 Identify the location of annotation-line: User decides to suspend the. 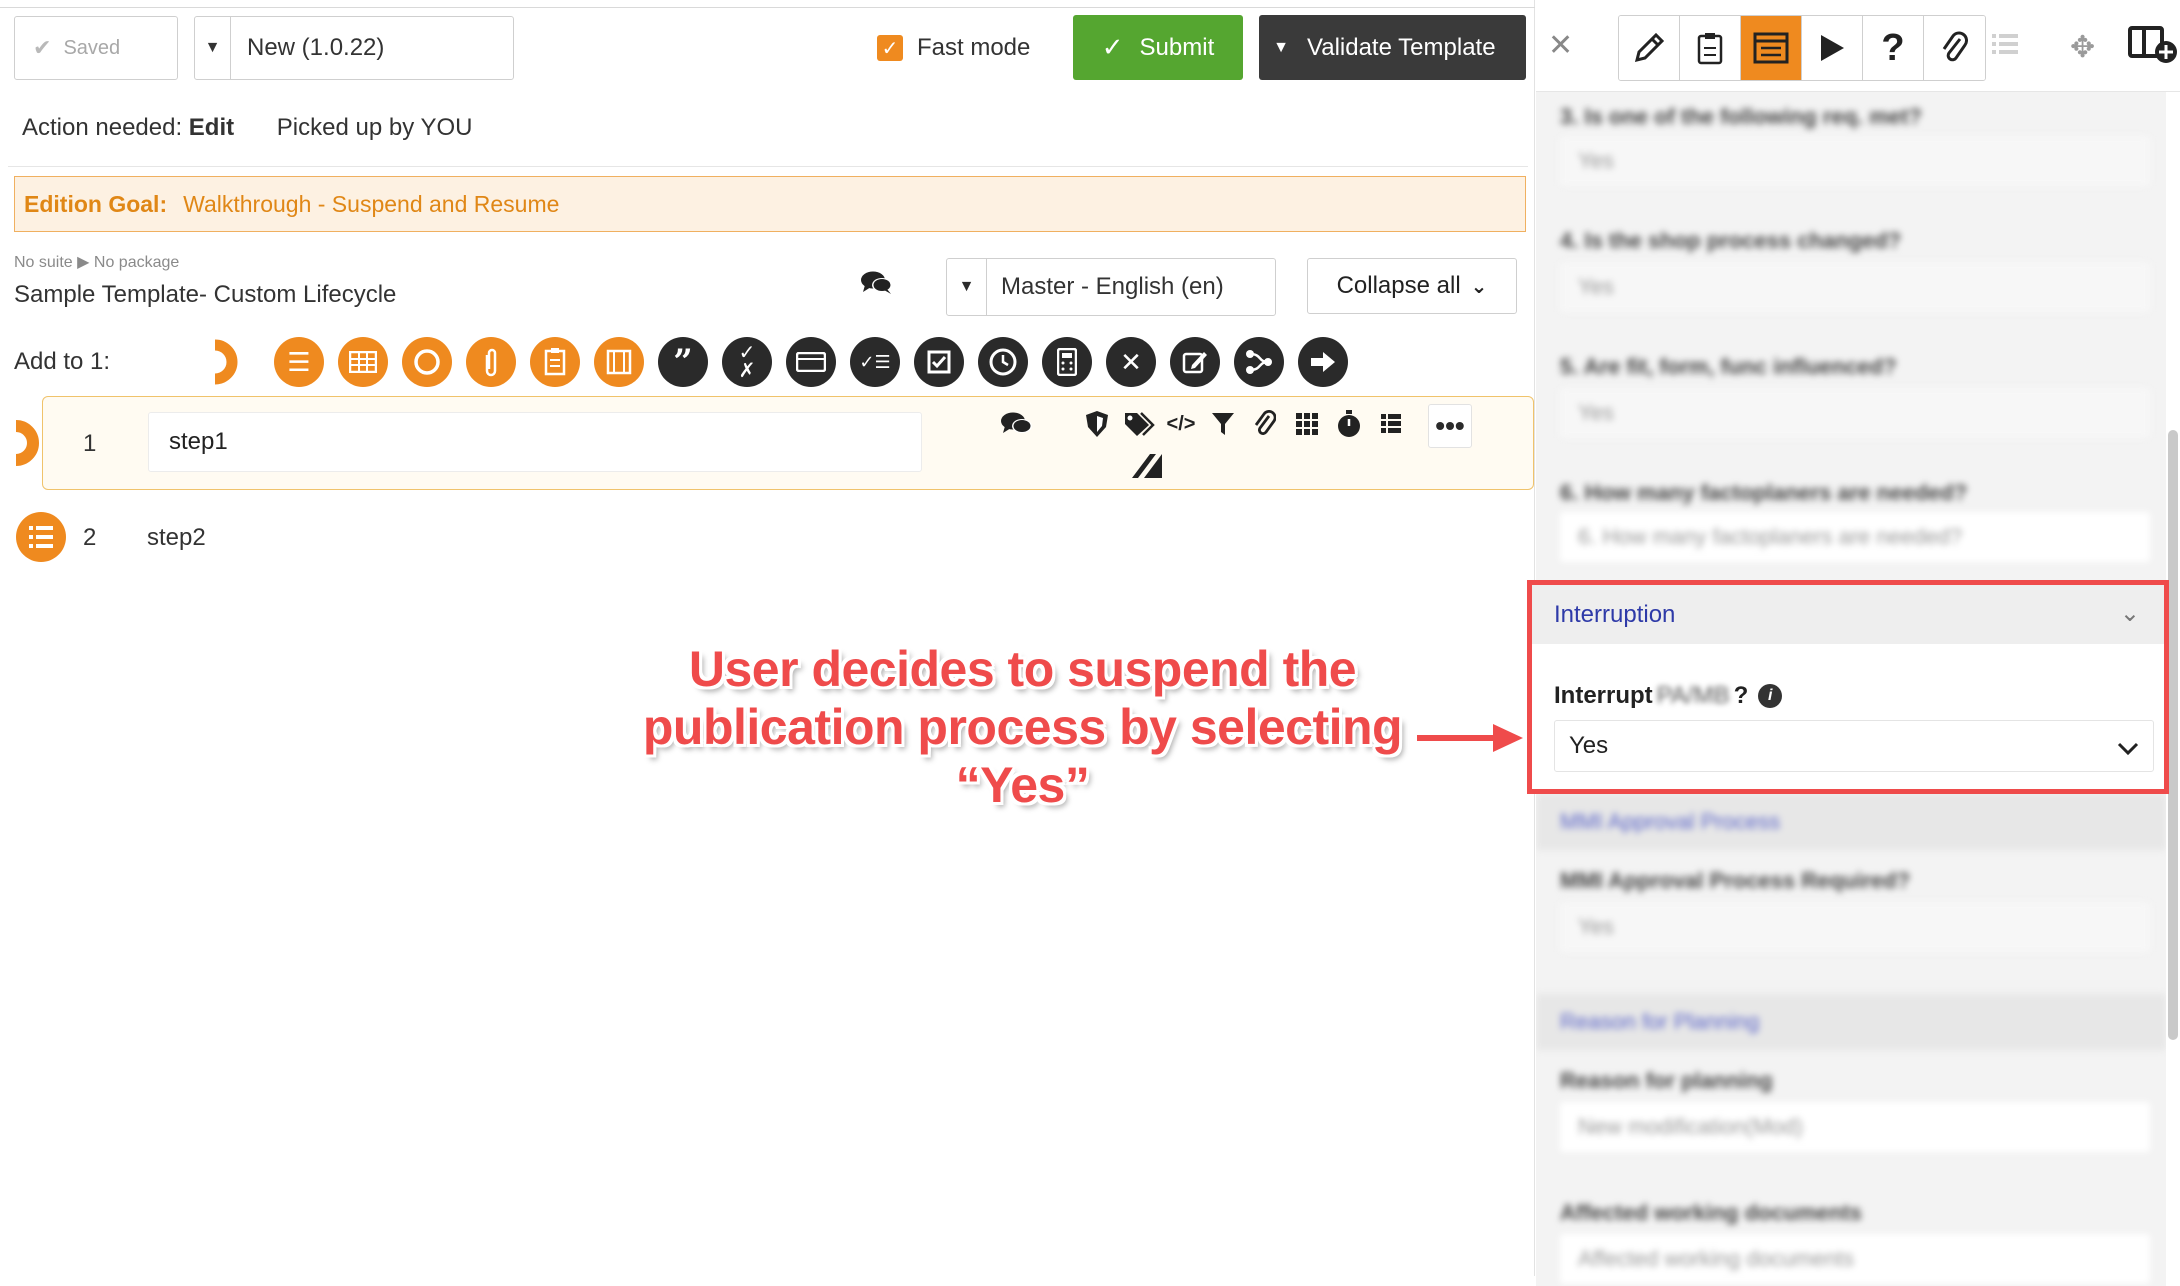
(1022, 669).